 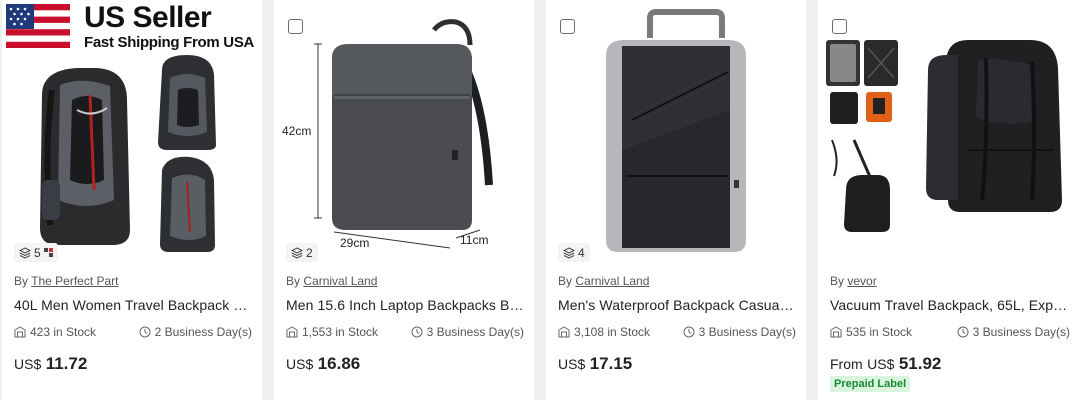 I want to click on seller-line: By The Perfect Part, so click(x=66, y=281).